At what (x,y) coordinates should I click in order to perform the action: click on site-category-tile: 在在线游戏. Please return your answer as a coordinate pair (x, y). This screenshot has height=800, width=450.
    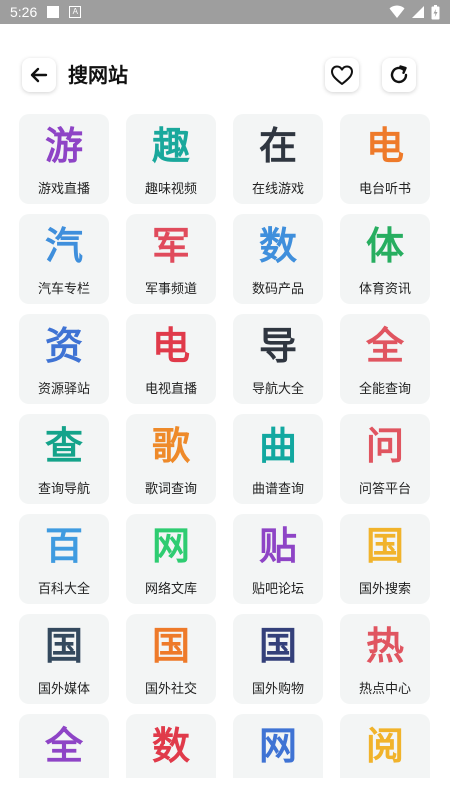
    Looking at the image, I should click on (278, 159).